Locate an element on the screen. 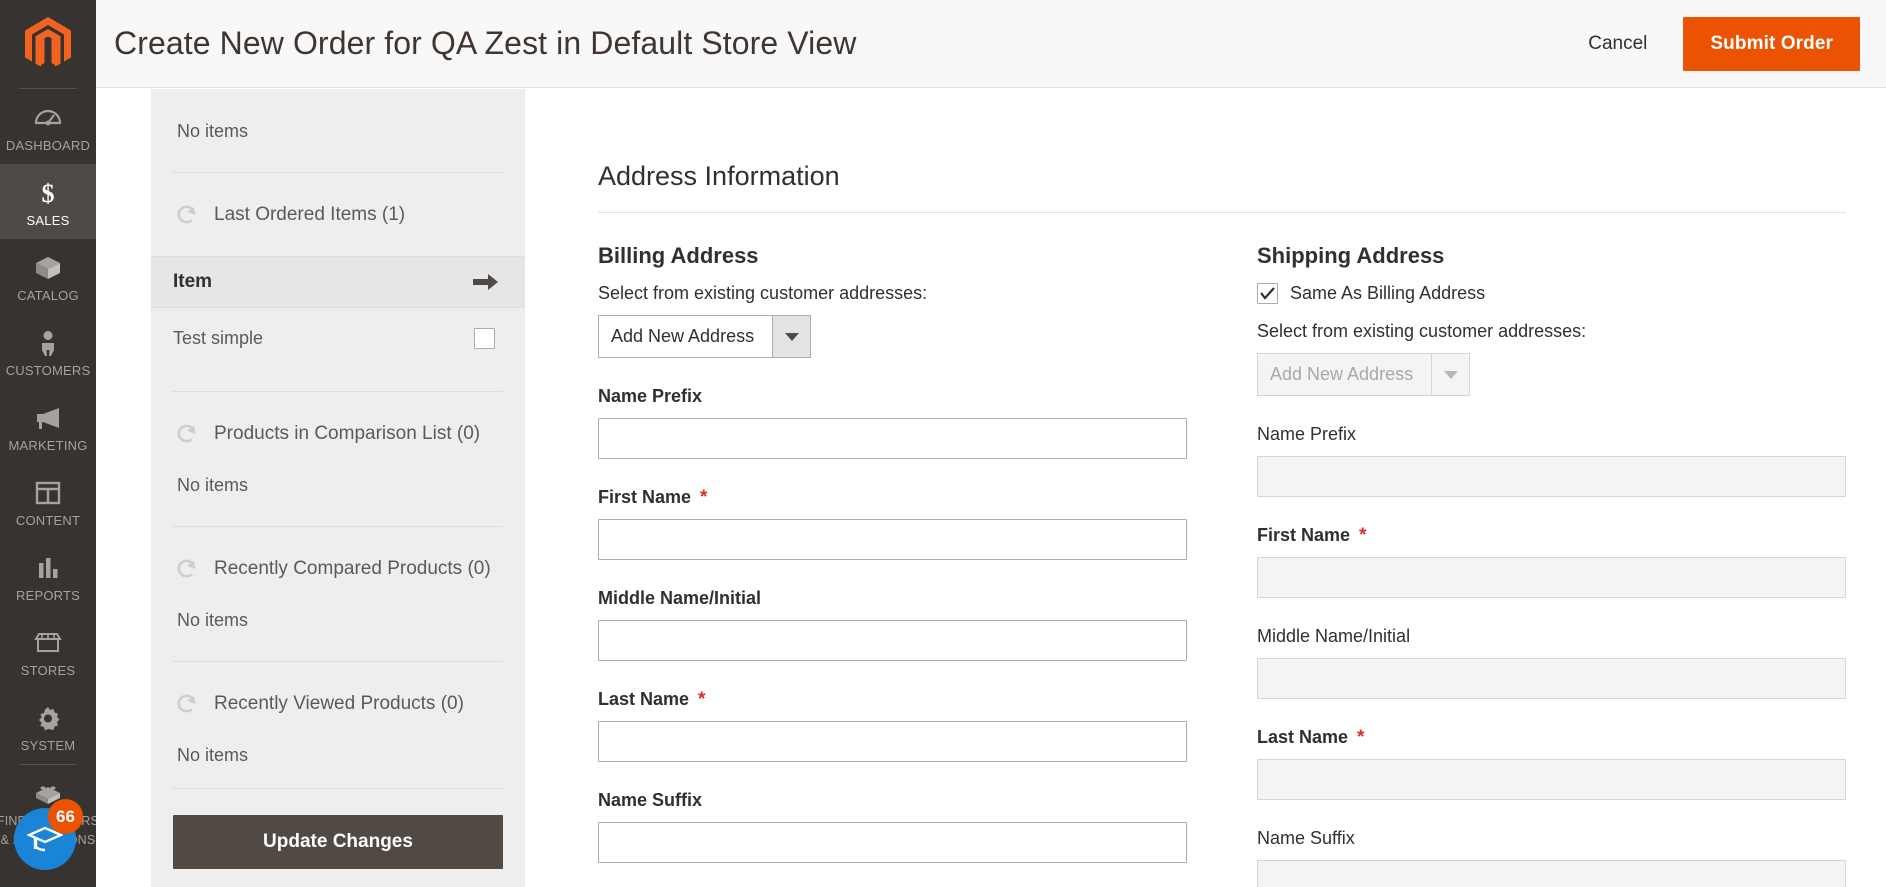 This screenshot has height=887, width=1886. same-as-billing-label: Same As Billing Address is located at coordinates (1388, 293).